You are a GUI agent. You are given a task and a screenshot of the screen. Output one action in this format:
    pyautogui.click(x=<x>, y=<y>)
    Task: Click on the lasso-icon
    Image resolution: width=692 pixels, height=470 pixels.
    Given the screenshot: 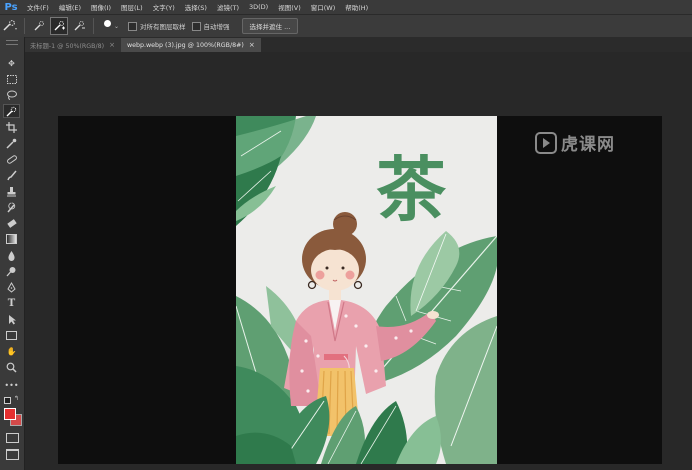 What is the action you would take?
    pyautogui.click(x=12, y=95)
    